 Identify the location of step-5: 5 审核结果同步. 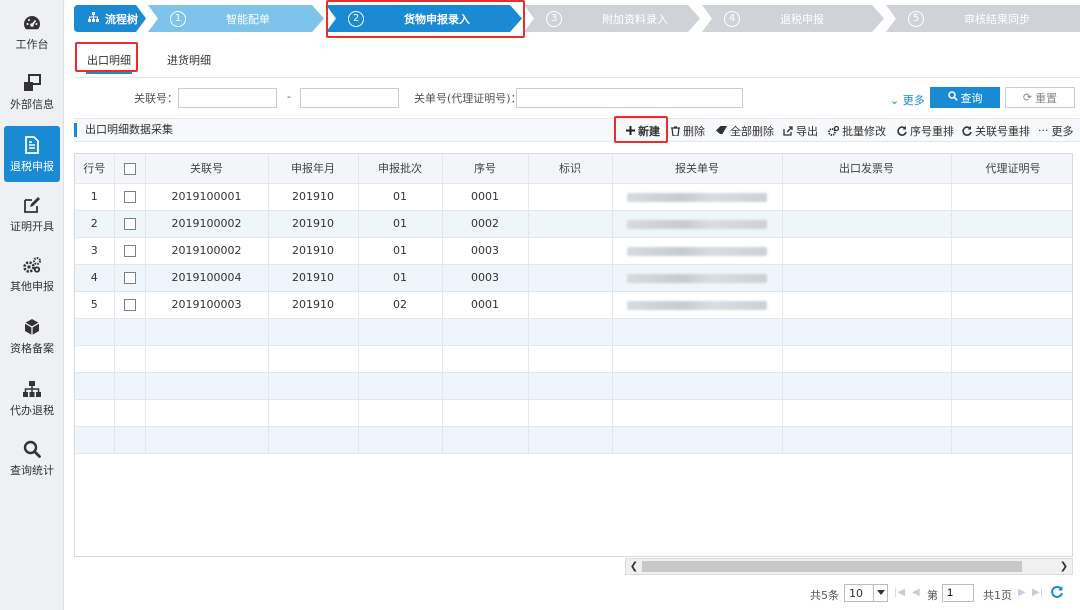
(983, 18).